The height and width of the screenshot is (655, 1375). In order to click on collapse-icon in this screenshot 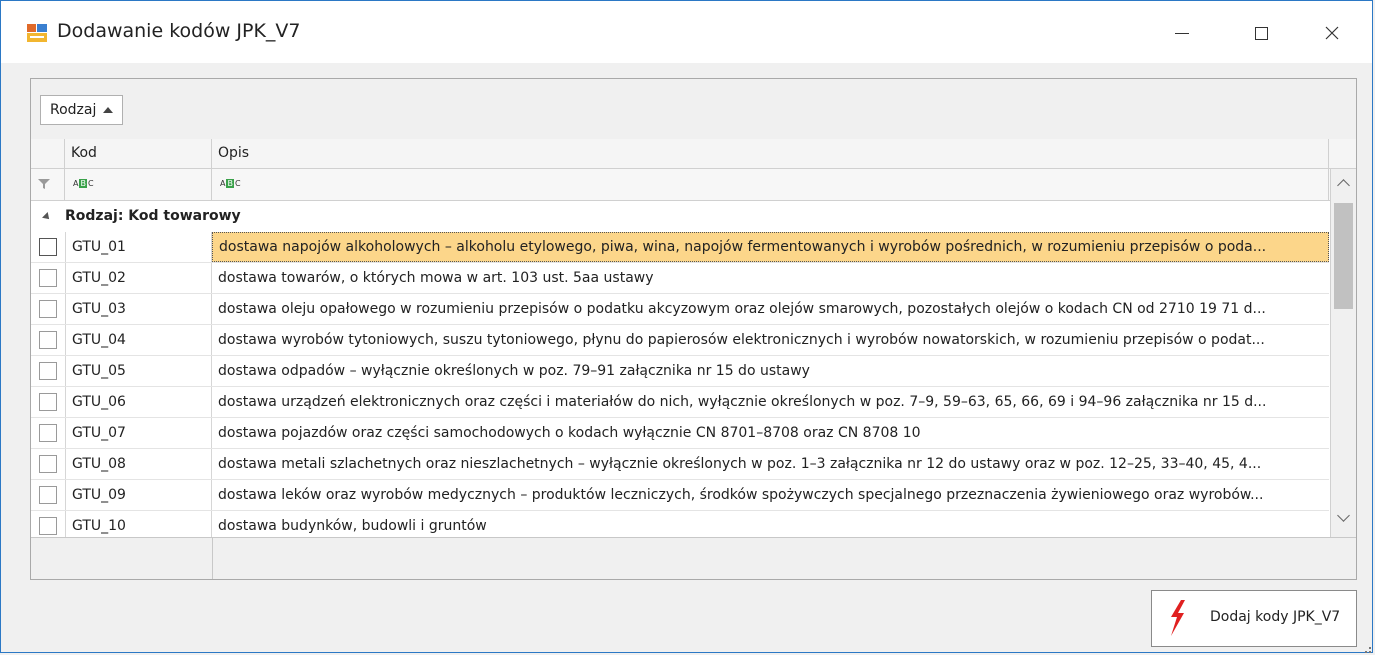, I will do `click(47, 217)`.